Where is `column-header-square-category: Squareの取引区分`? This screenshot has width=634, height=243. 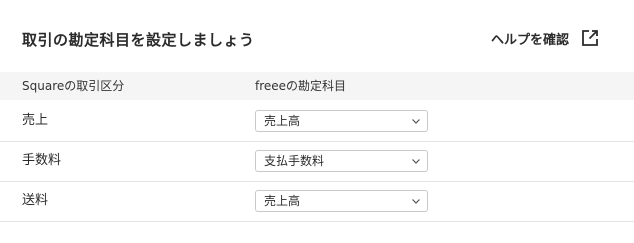
column-header-square-category: Squareの取引区分 is located at coordinates (73, 86).